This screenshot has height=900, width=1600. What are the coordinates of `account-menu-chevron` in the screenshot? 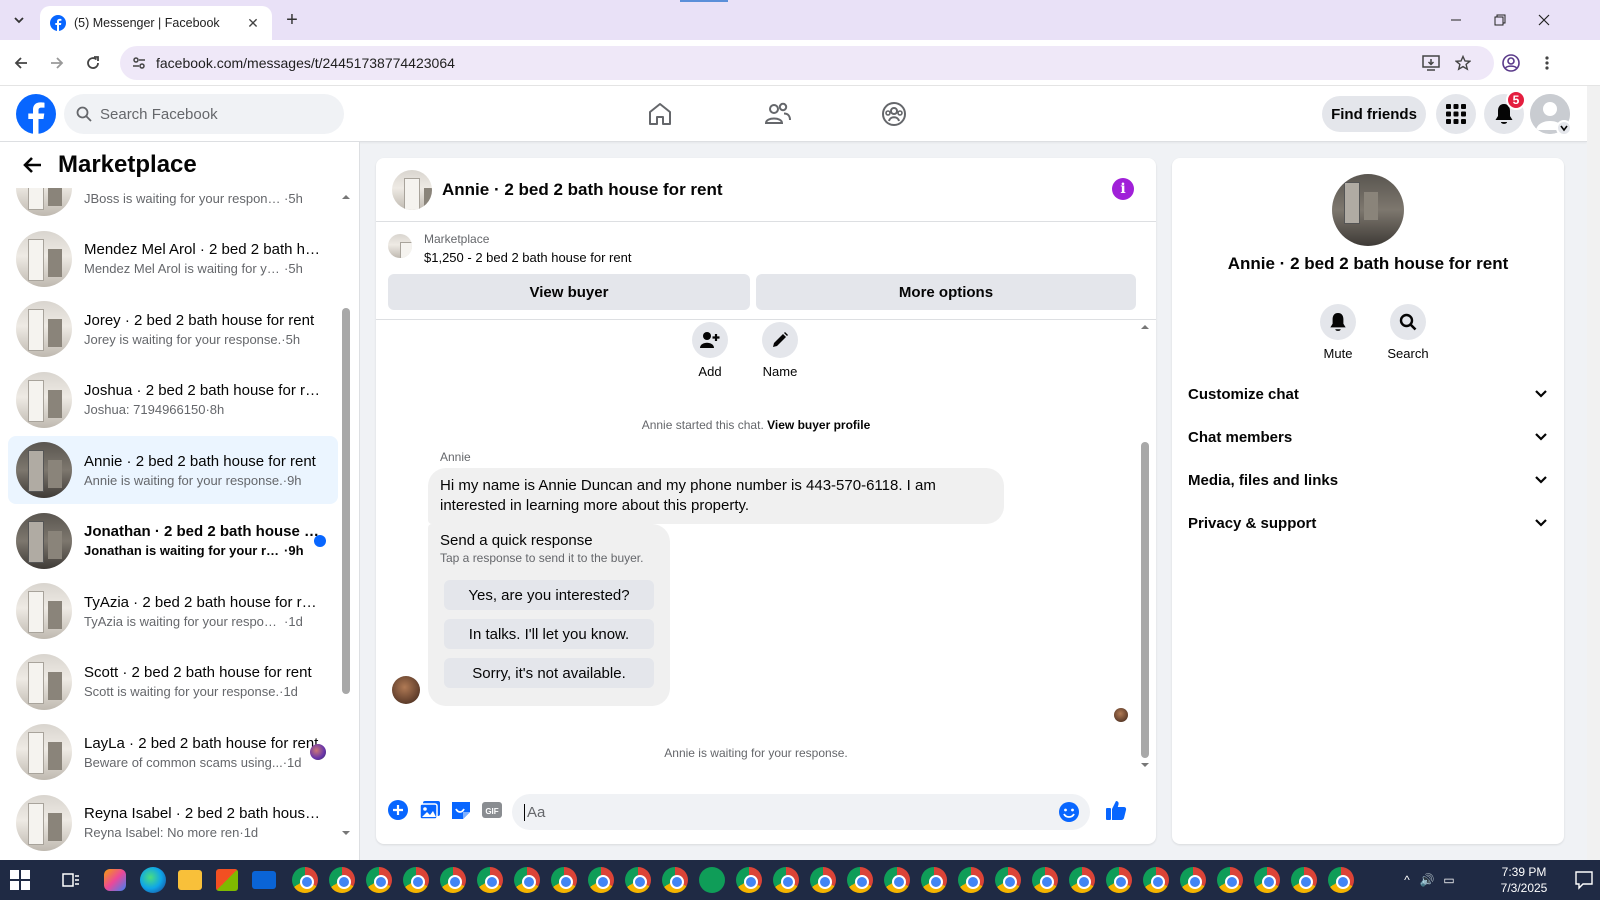 It's located at (1564, 128).